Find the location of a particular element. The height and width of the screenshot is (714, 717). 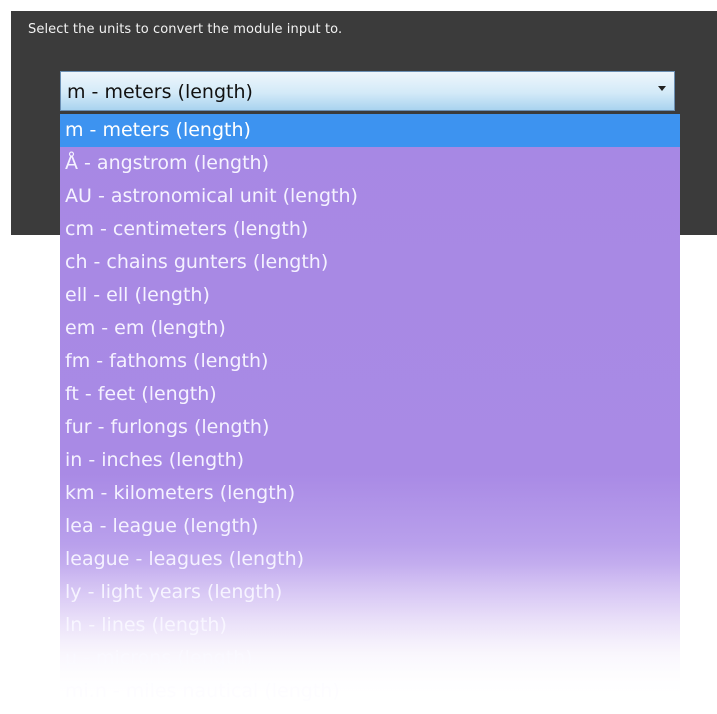

unit-option: league - leagues (length) is located at coordinates (370, 559).